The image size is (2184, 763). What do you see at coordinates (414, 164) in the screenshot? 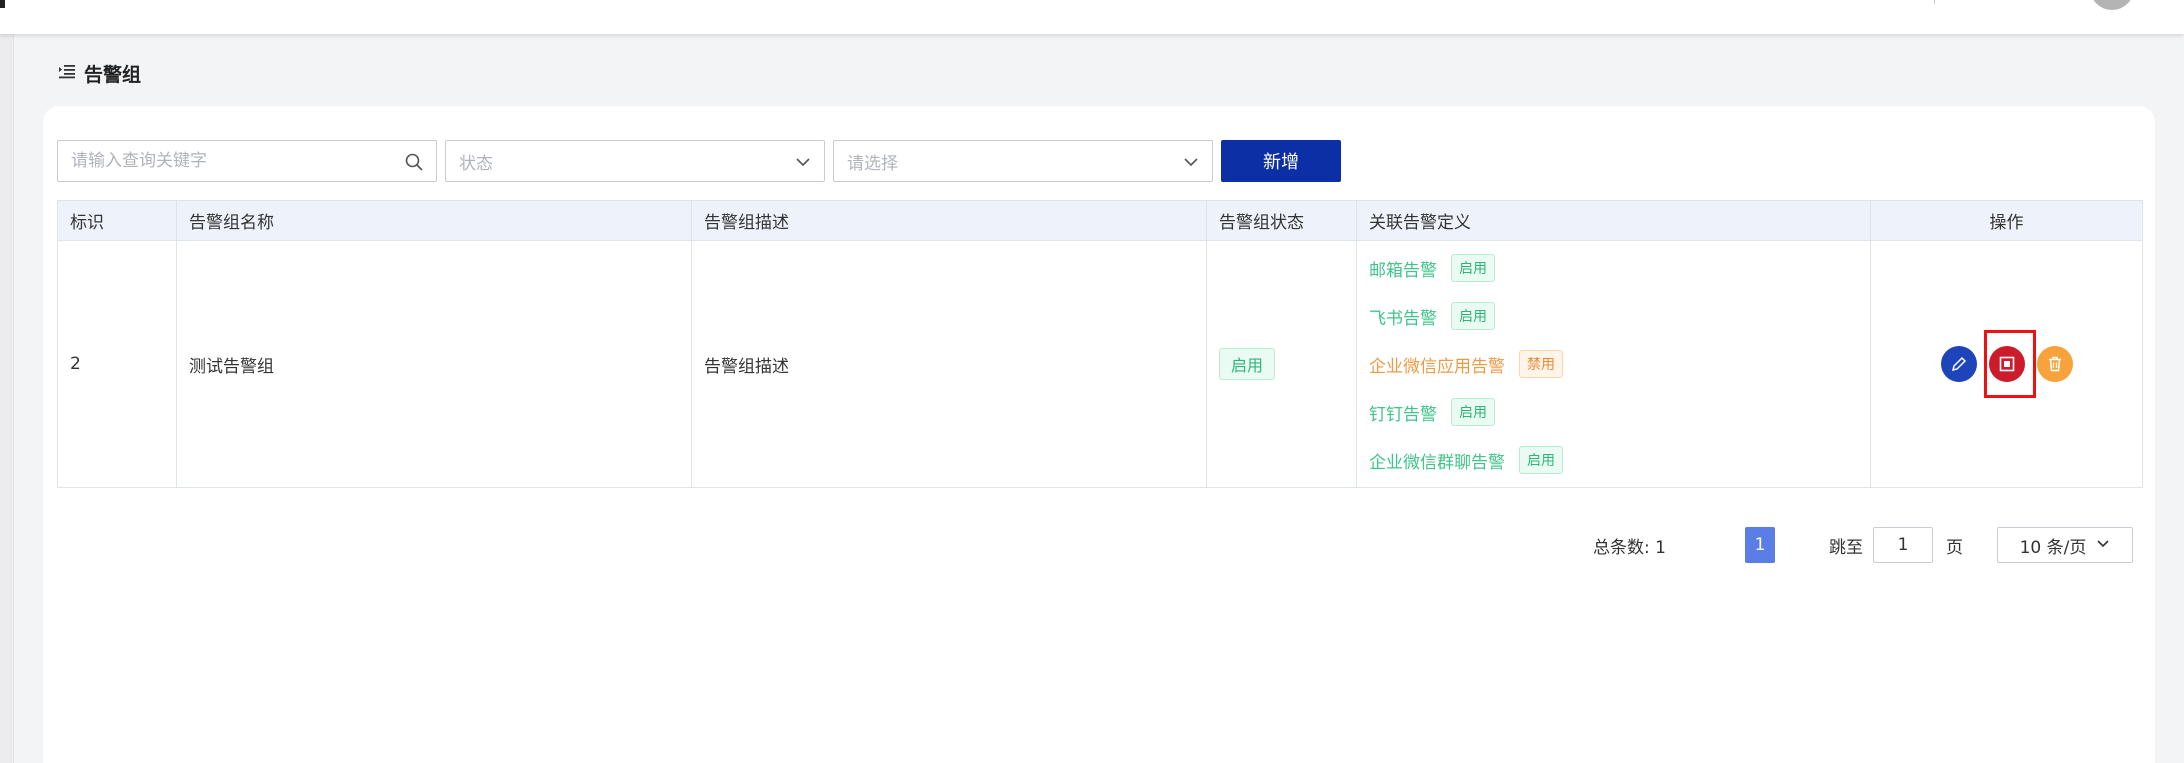
I see `search-icon` at bounding box center [414, 164].